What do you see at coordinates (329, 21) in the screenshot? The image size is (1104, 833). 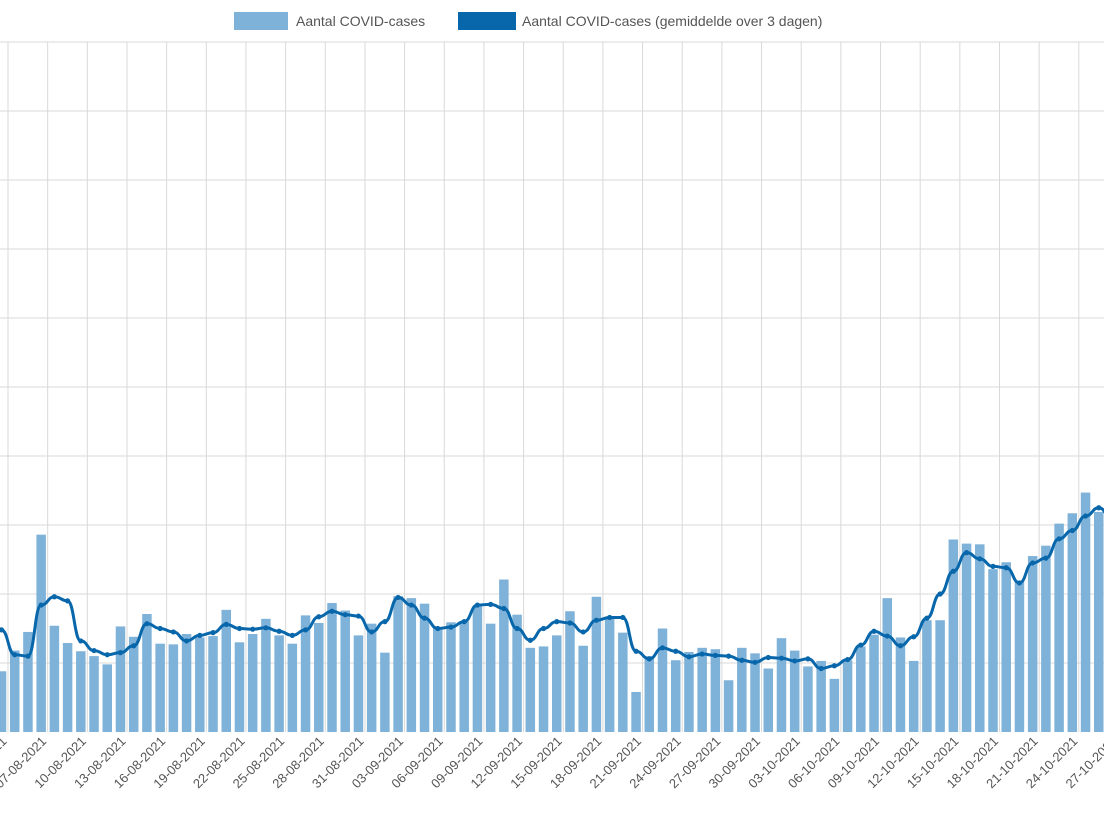 I see `legend-item-cases: Aantal COVID-cases` at bounding box center [329, 21].